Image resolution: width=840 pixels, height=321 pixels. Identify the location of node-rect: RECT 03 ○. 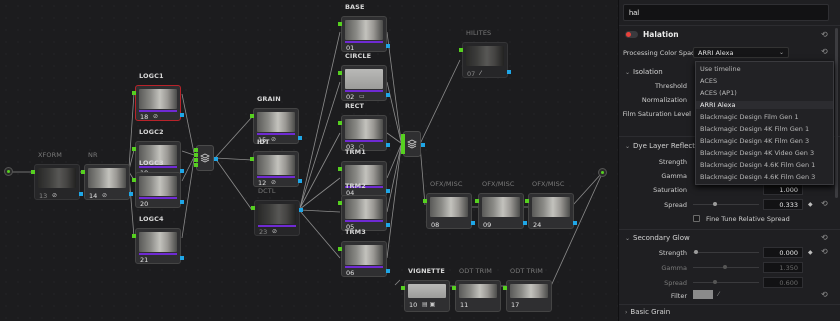
(364, 126).